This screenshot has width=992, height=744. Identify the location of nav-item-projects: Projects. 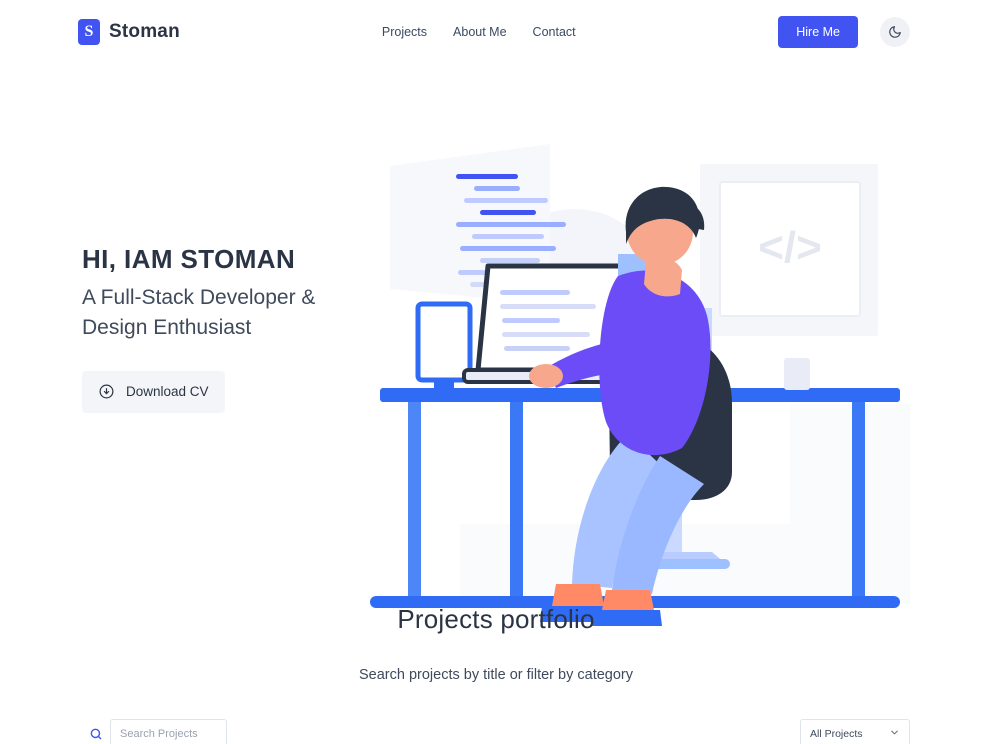
(404, 32).